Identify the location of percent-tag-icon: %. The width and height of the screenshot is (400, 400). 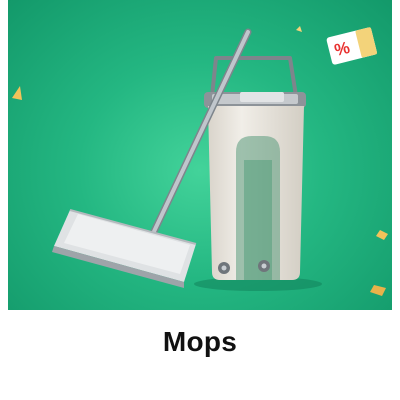
(351, 46).